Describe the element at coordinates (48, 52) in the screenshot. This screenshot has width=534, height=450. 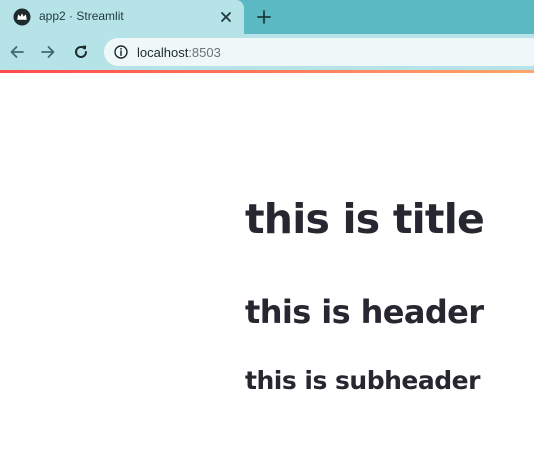
I see `arrow-right-icon` at that location.